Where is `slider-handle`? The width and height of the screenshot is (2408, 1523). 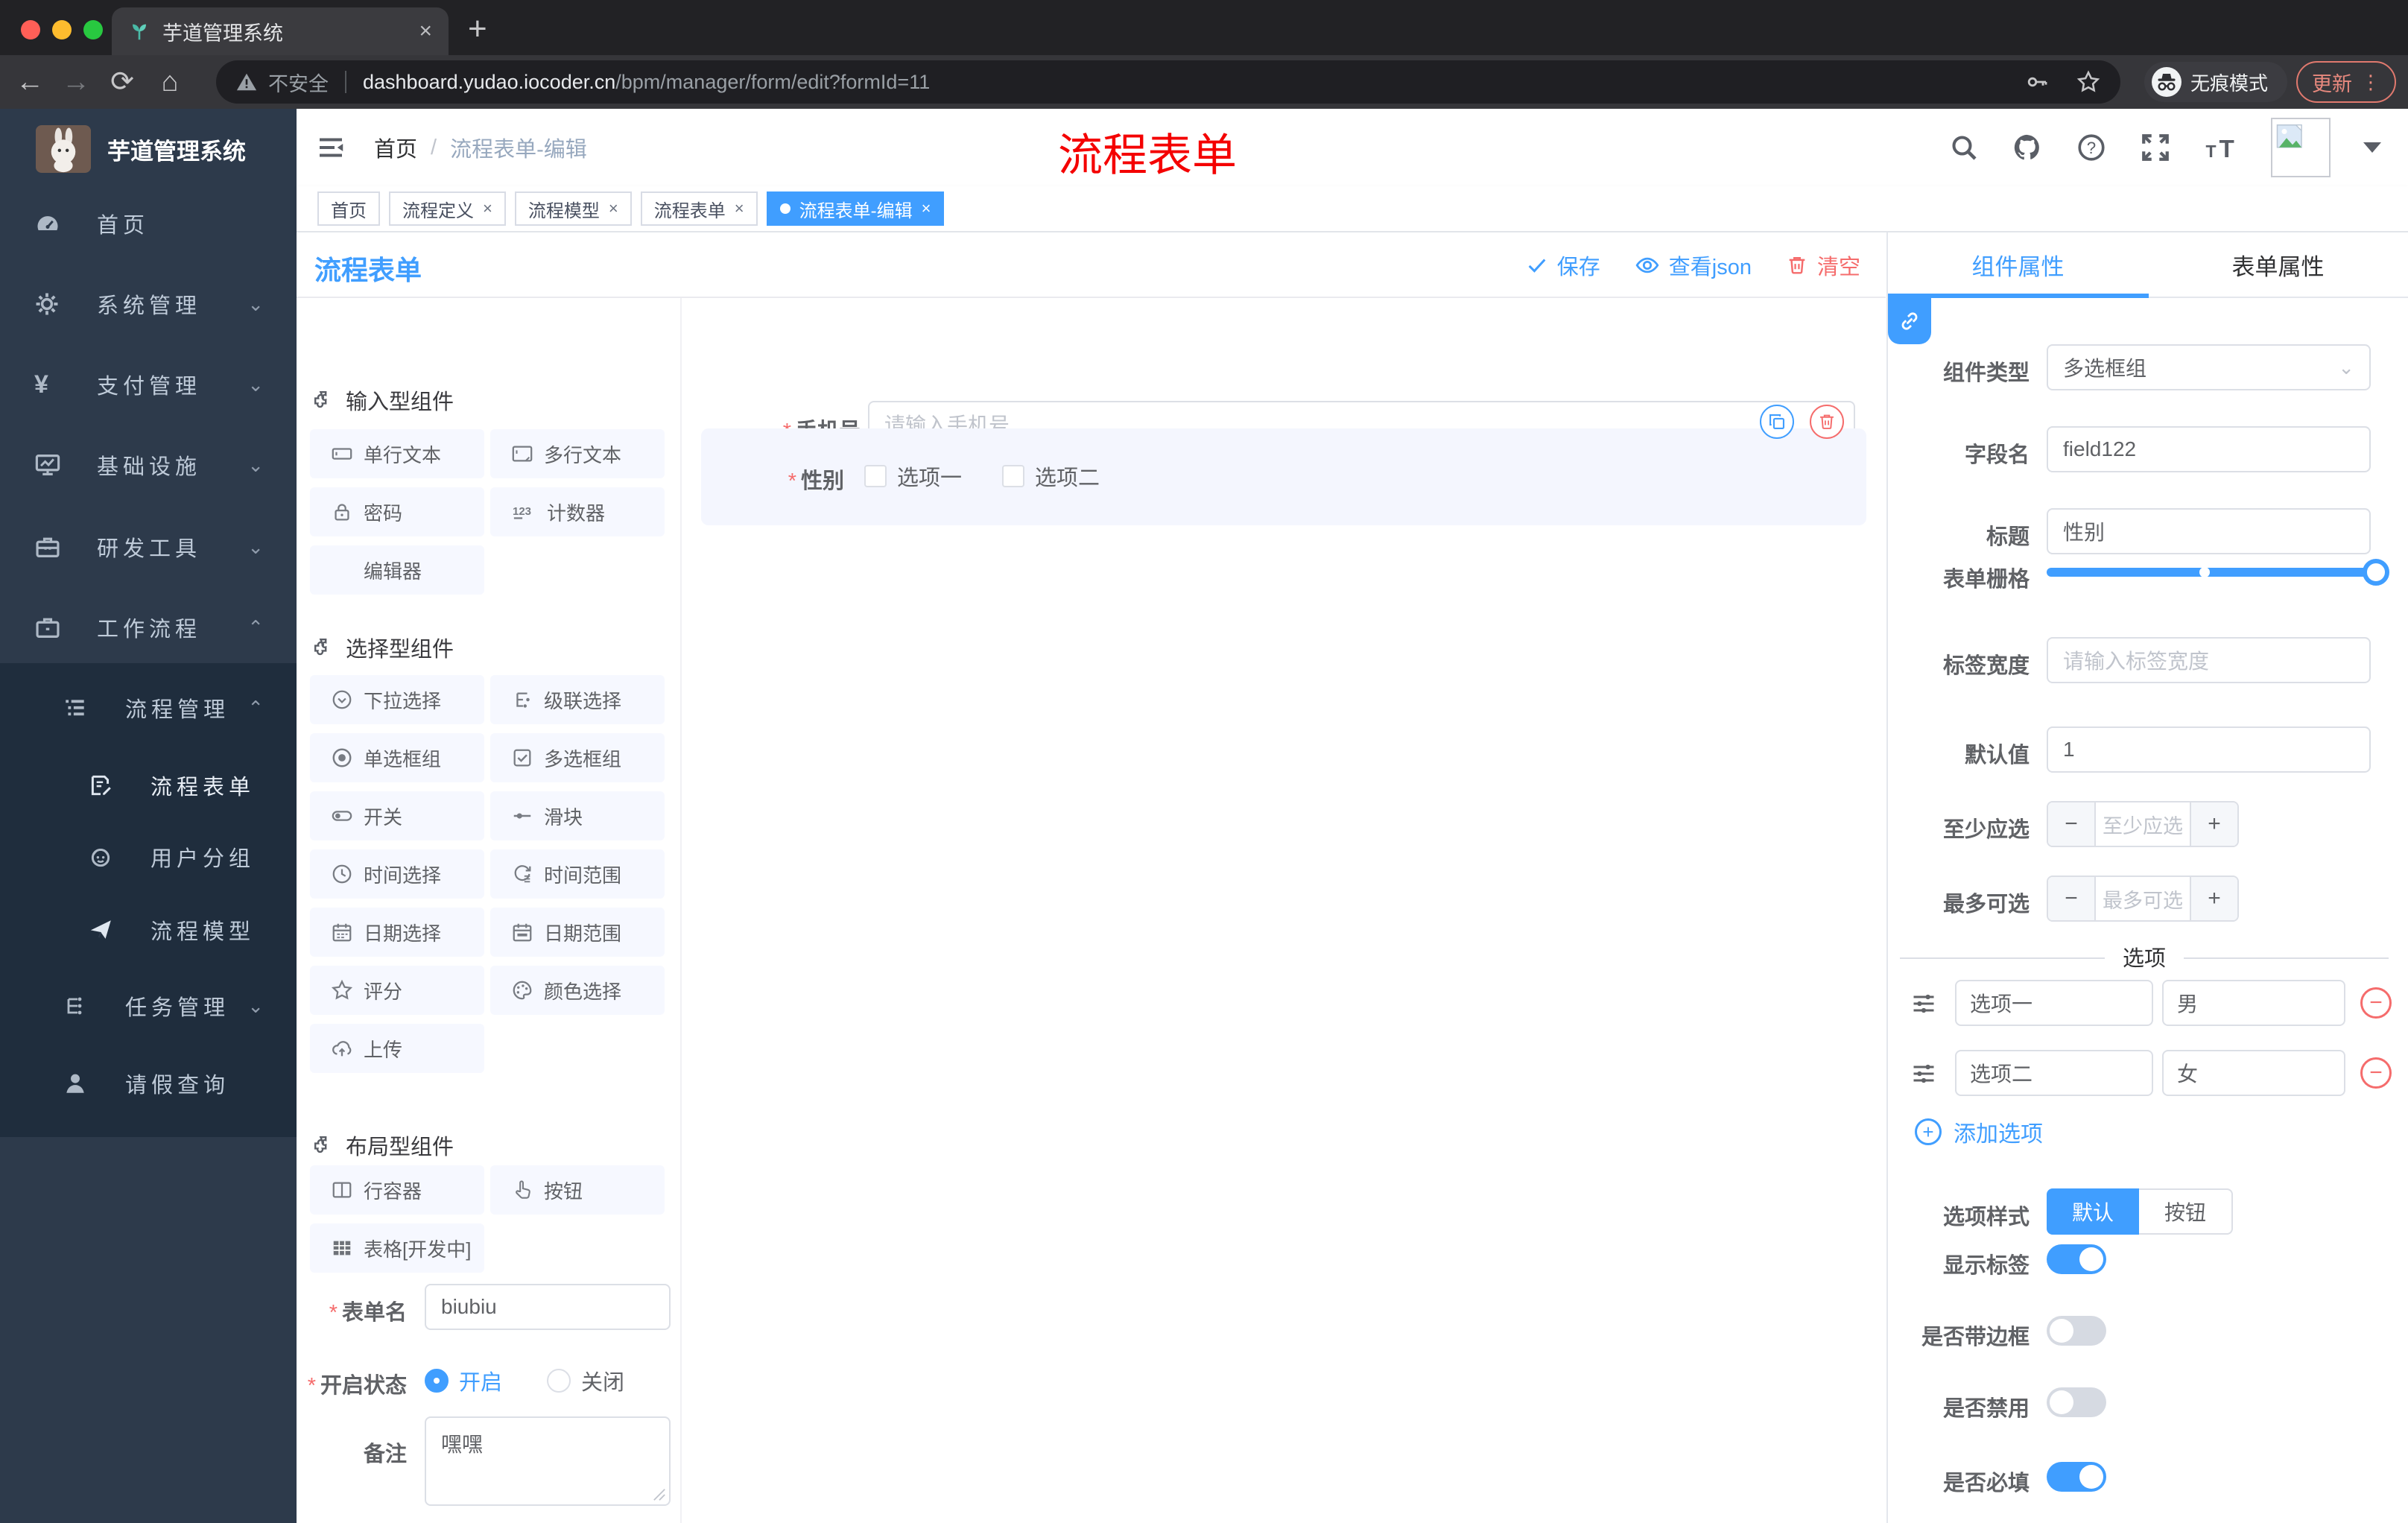 slider-handle is located at coordinates (2376, 573).